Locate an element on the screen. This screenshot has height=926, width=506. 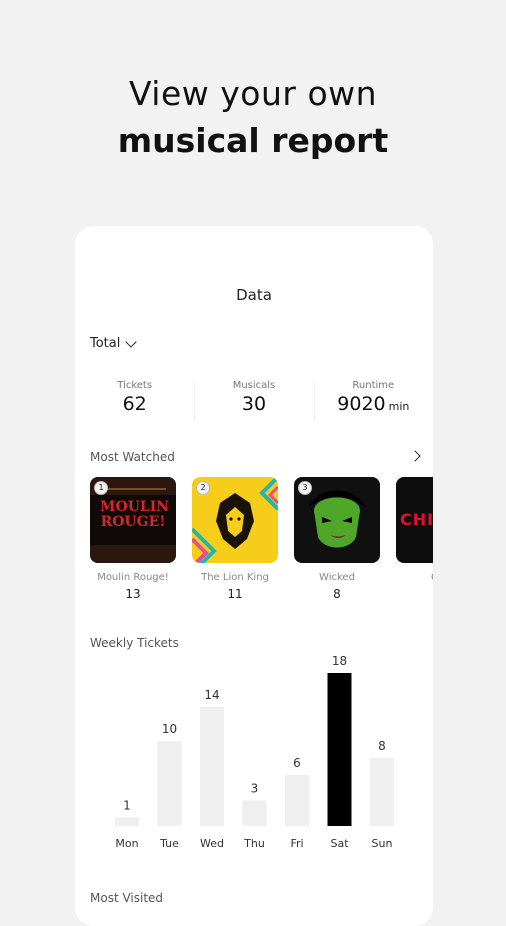
musical-count: 11 is located at coordinates (235, 594).